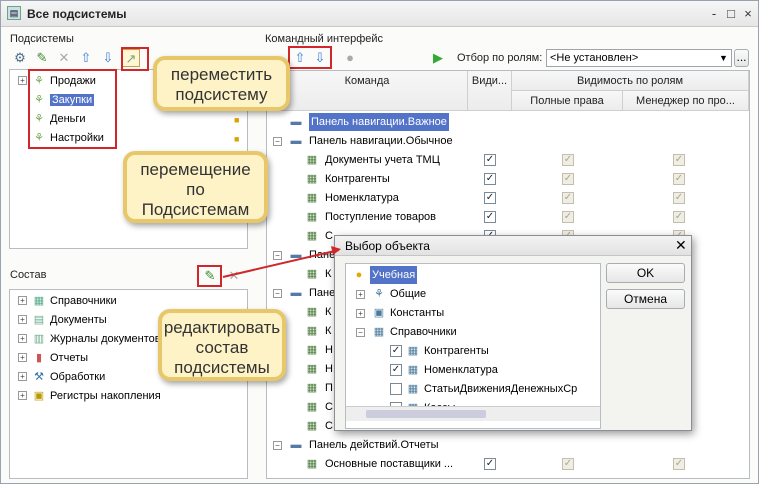 This screenshot has height=485, width=759. Describe the element at coordinates (222, 345) in the screenshot. I see `callout-edit-composition: редактировать состав подсистемы` at that location.